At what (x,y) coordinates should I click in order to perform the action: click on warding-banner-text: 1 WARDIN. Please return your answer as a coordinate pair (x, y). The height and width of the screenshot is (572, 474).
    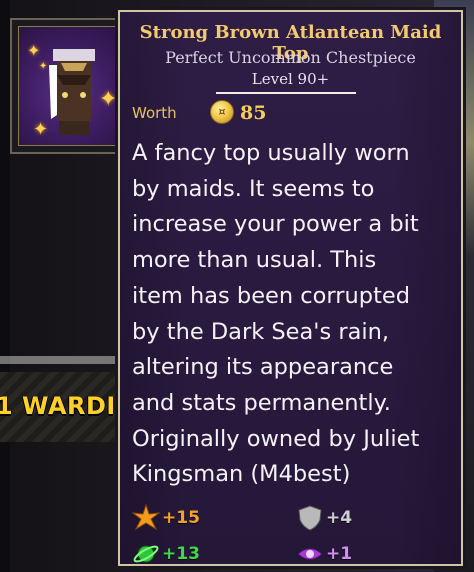
    Looking at the image, I should click on (68, 406).